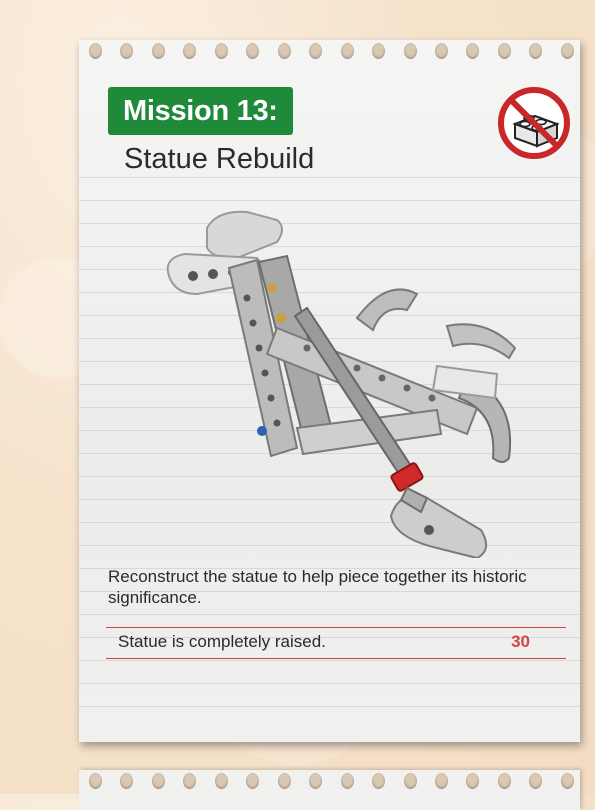  Describe the element at coordinates (336, 643) in the screenshot. I see `score-row: Statue is completely raised. 30` at that location.